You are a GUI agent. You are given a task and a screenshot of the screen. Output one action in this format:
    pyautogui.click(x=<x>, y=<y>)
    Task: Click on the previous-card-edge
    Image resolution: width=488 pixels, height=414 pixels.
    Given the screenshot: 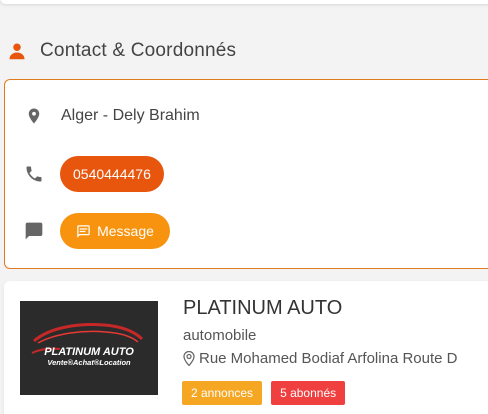 What is the action you would take?
    pyautogui.click(x=244, y=2)
    